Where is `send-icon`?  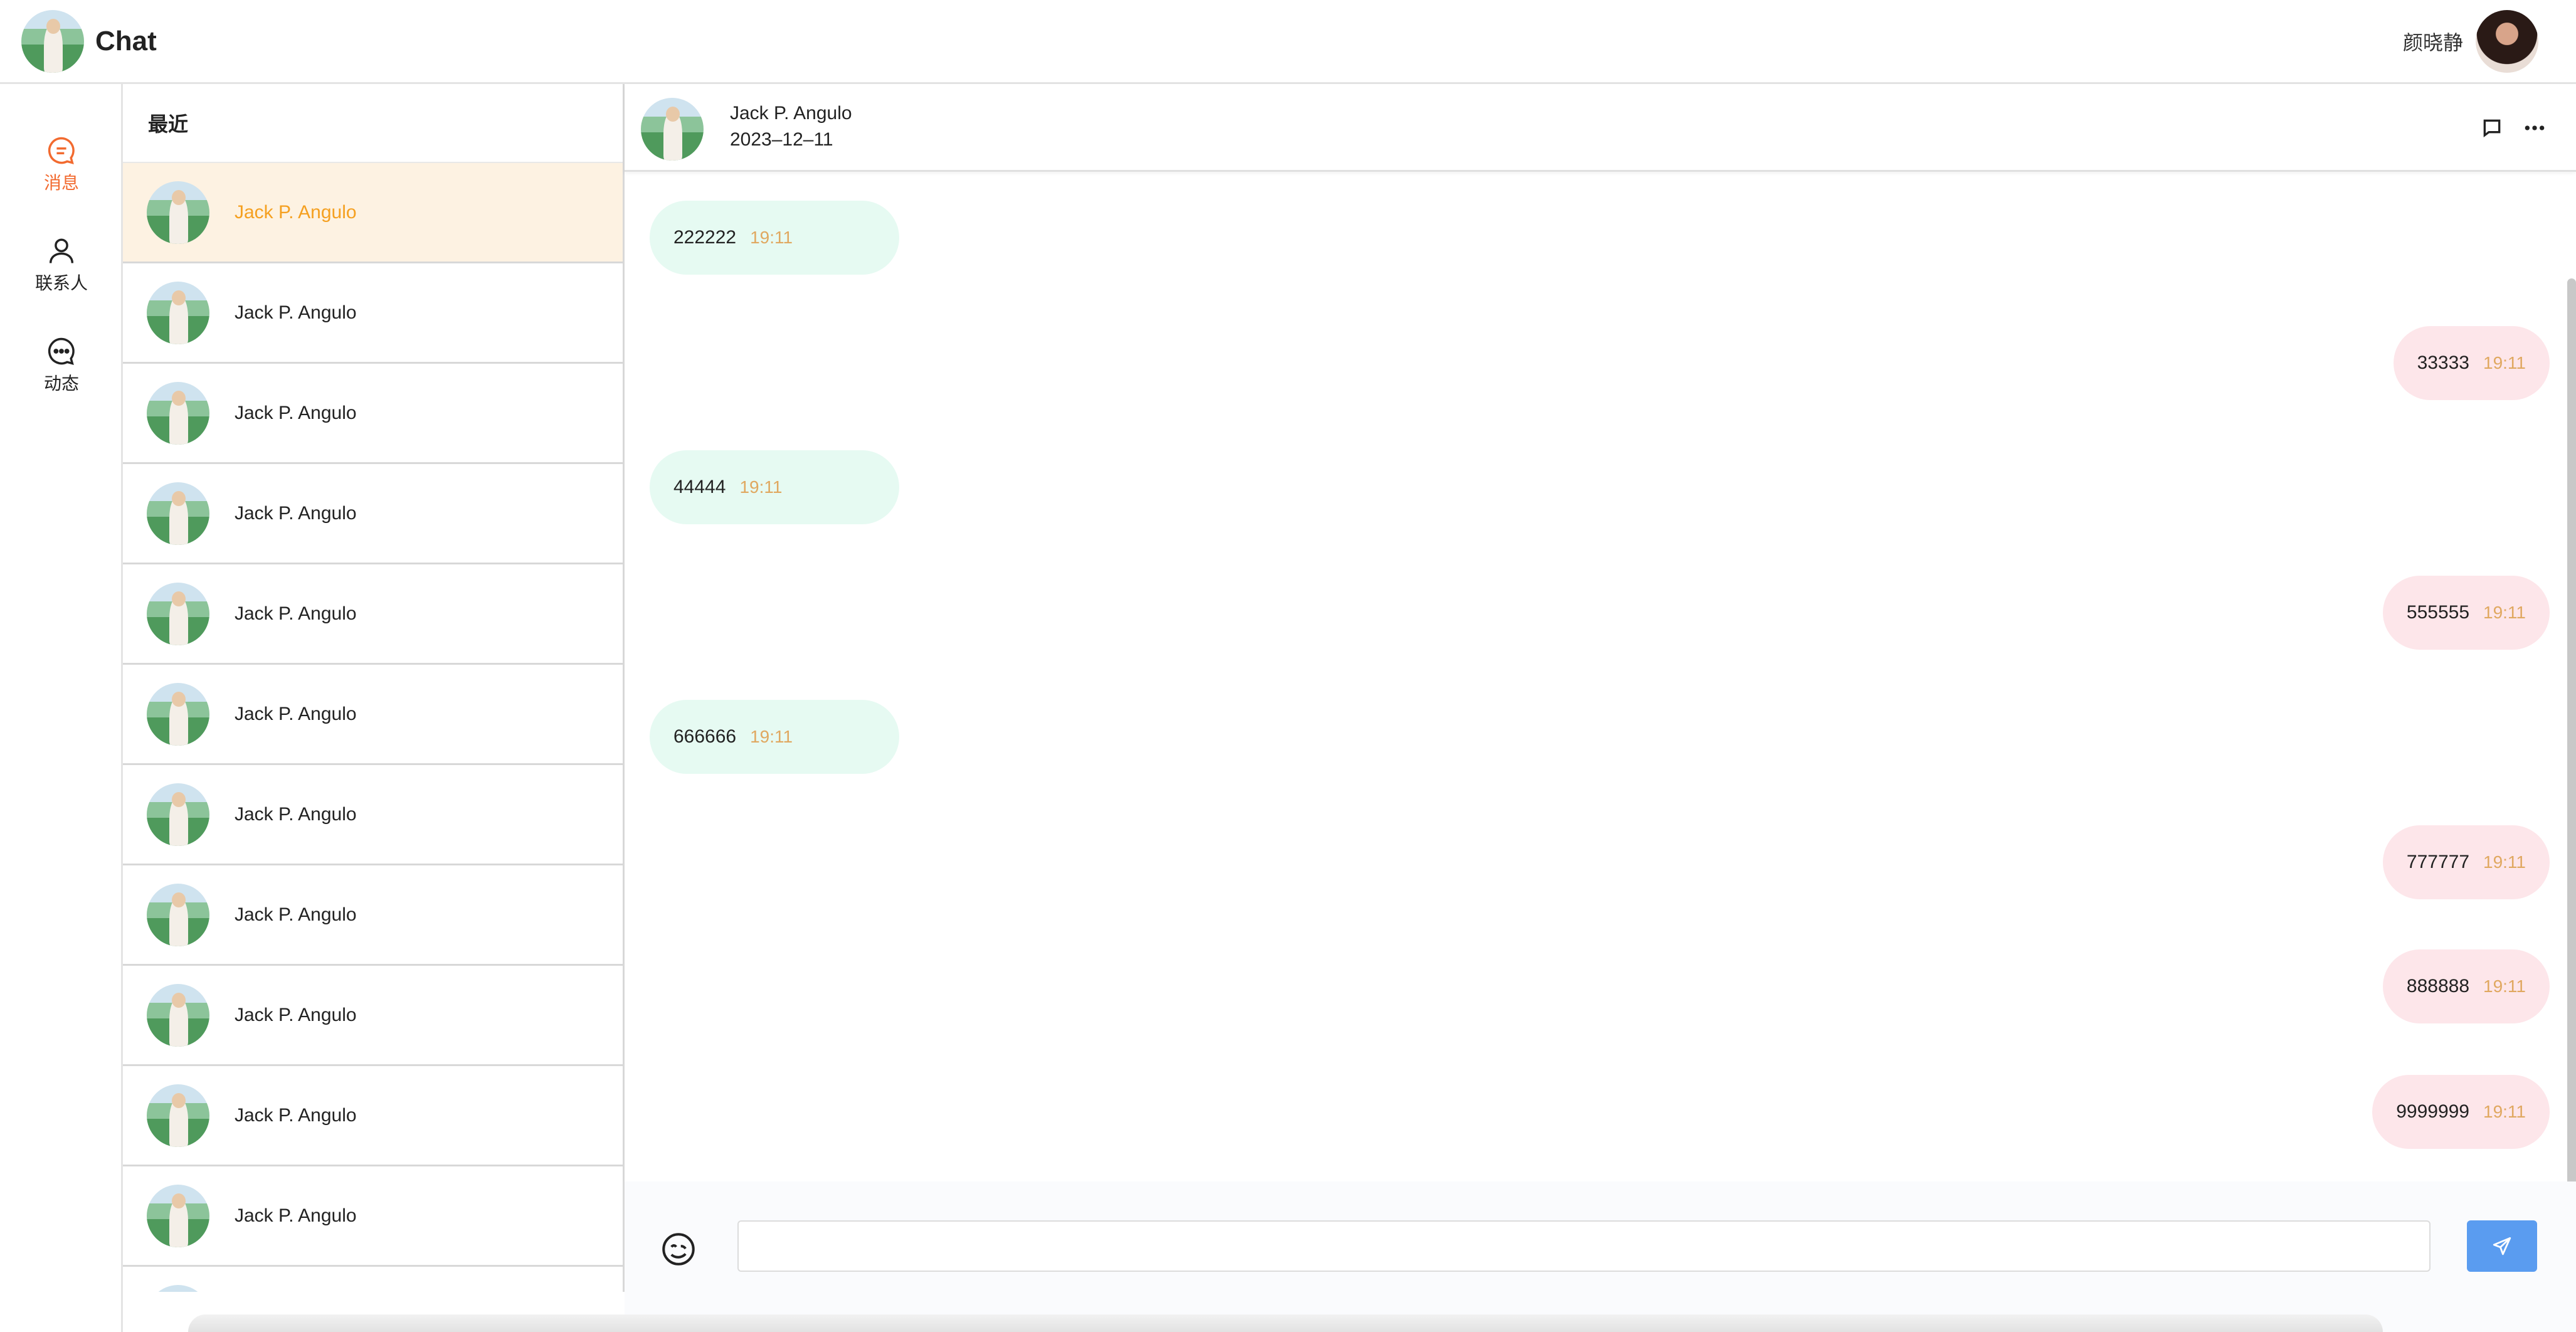 send-icon is located at coordinates (2502, 1246).